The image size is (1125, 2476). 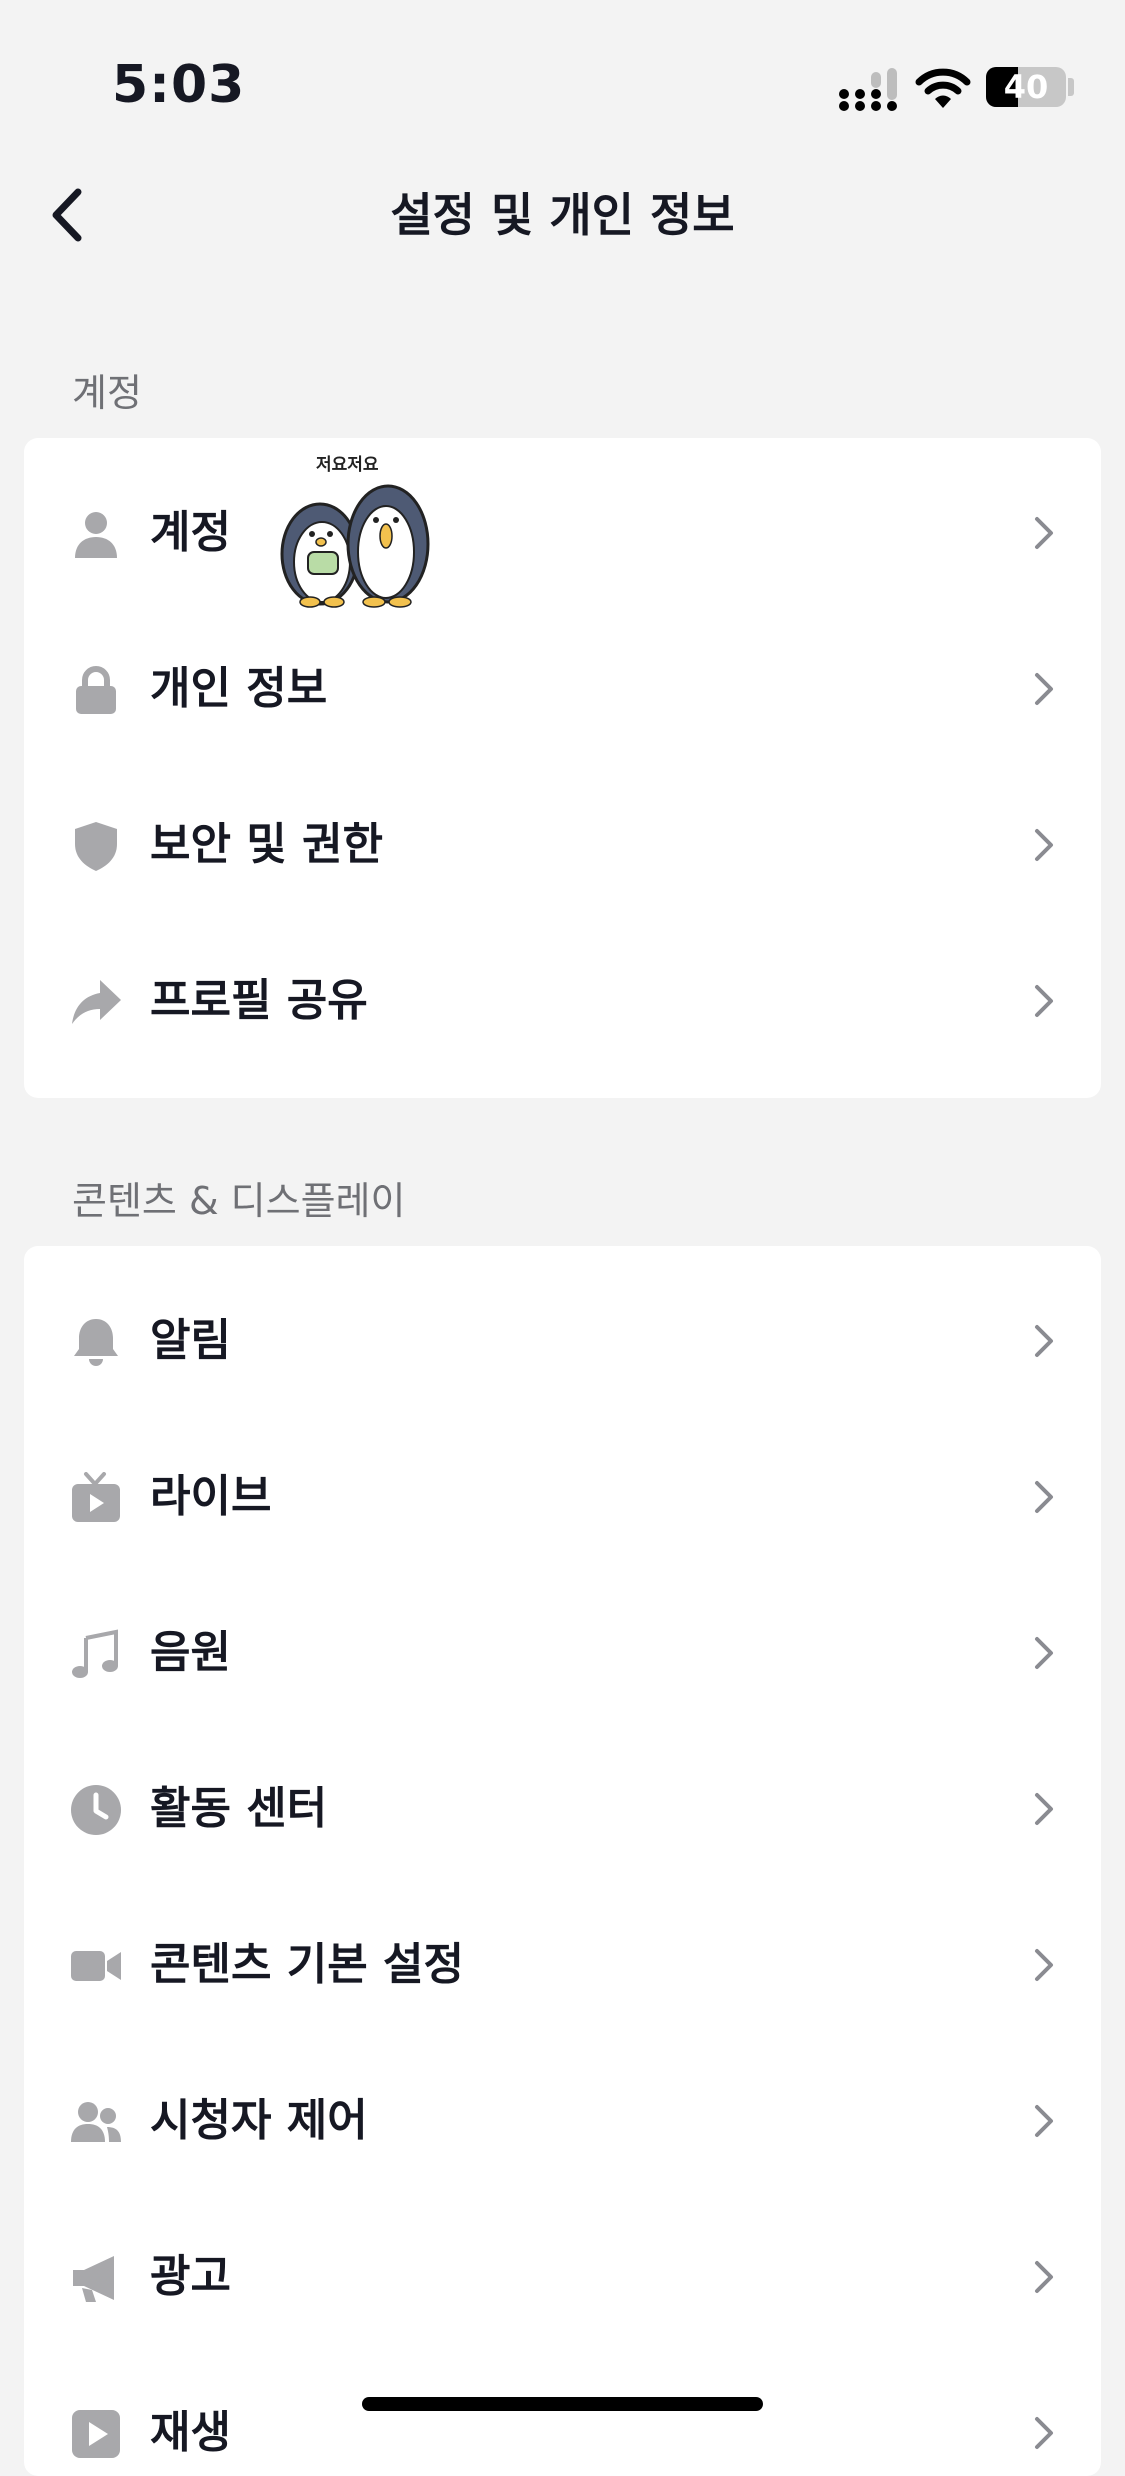 What do you see at coordinates (562, 1653) in the screenshot?
I see `menu-item-music: 음원` at bounding box center [562, 1653].